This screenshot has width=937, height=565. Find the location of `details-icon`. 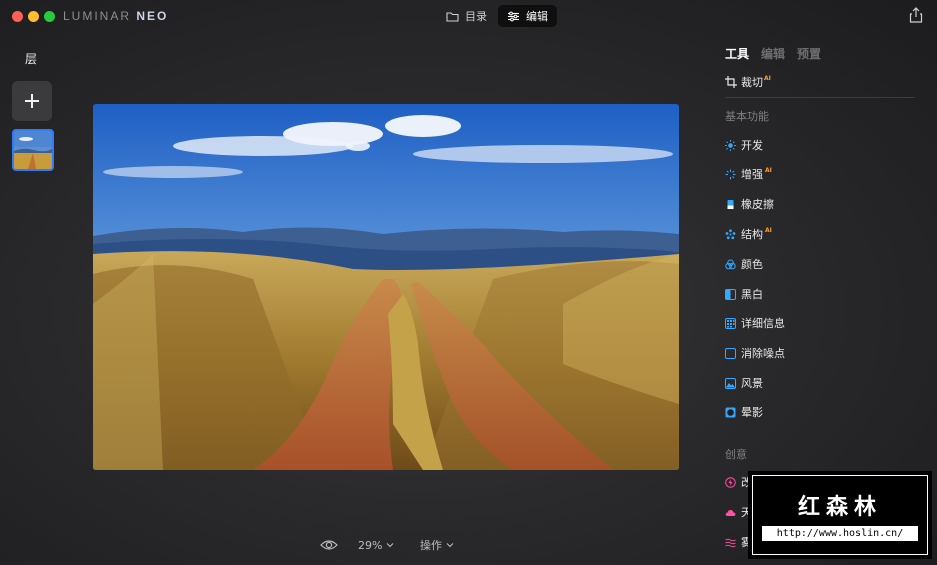

details-icon is located at coordinates (730, 323).